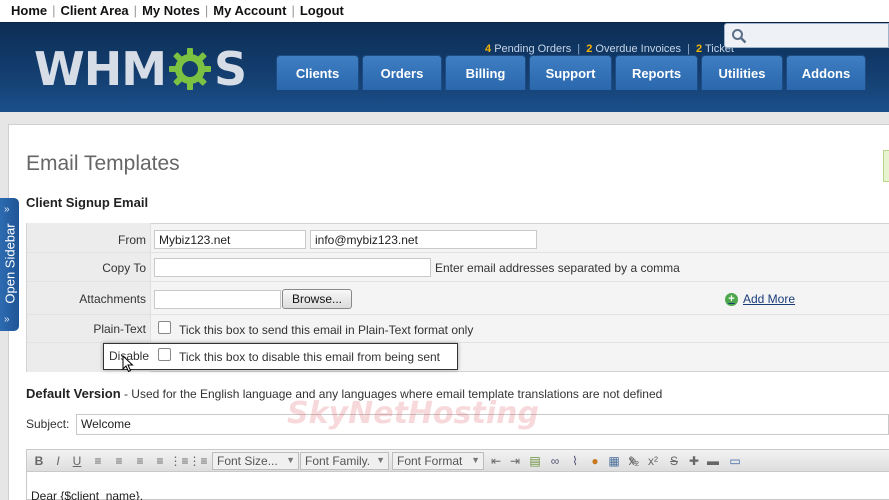 This screenshot has width=889, height=500. I want to click on section-title: Client Signup Email, so click(87, 202).